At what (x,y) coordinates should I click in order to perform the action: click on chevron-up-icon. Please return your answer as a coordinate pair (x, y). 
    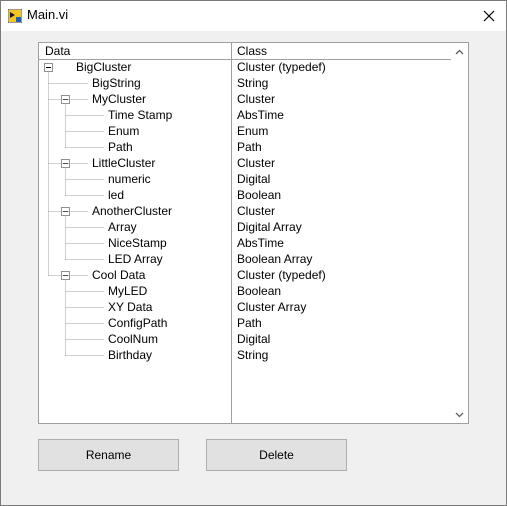
    Looking at the image, I should click on (459, 51).